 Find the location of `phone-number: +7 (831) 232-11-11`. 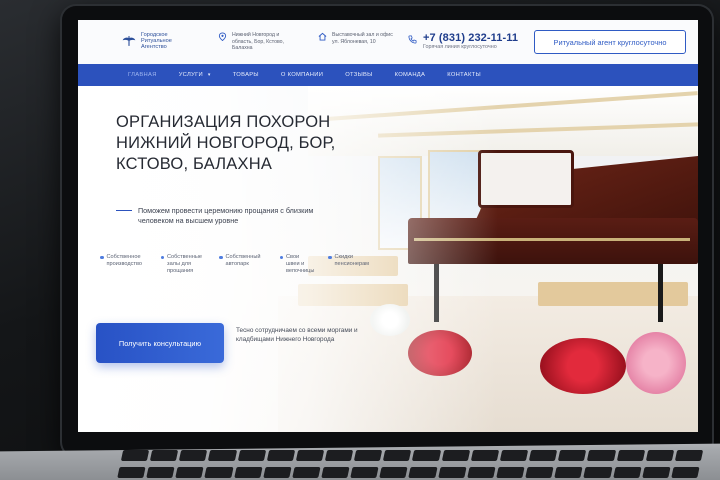

phone-number: +7 (831) 232-11-11 is located at coordinates (470, 38).